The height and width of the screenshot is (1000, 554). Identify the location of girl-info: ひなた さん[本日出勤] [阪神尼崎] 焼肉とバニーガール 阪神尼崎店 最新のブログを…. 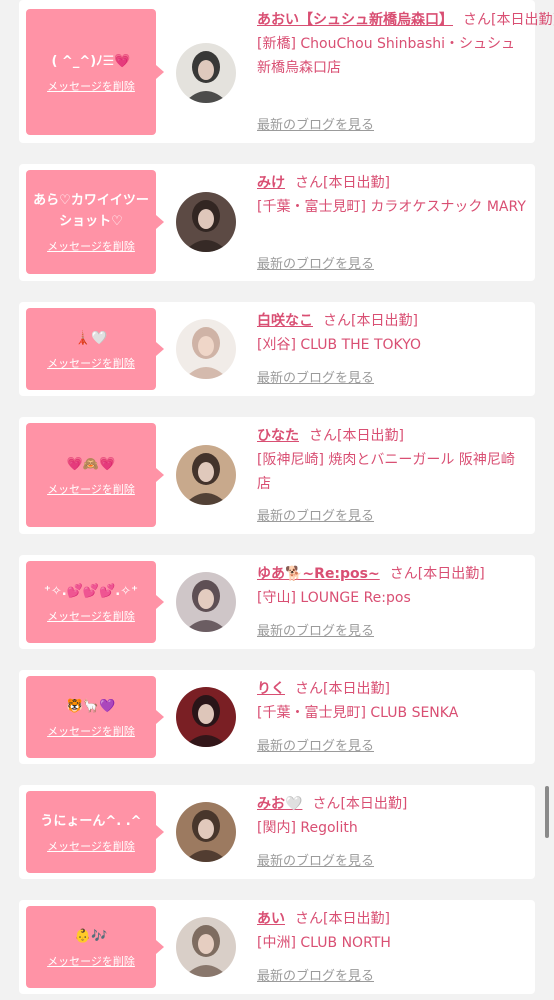
(392, 479).